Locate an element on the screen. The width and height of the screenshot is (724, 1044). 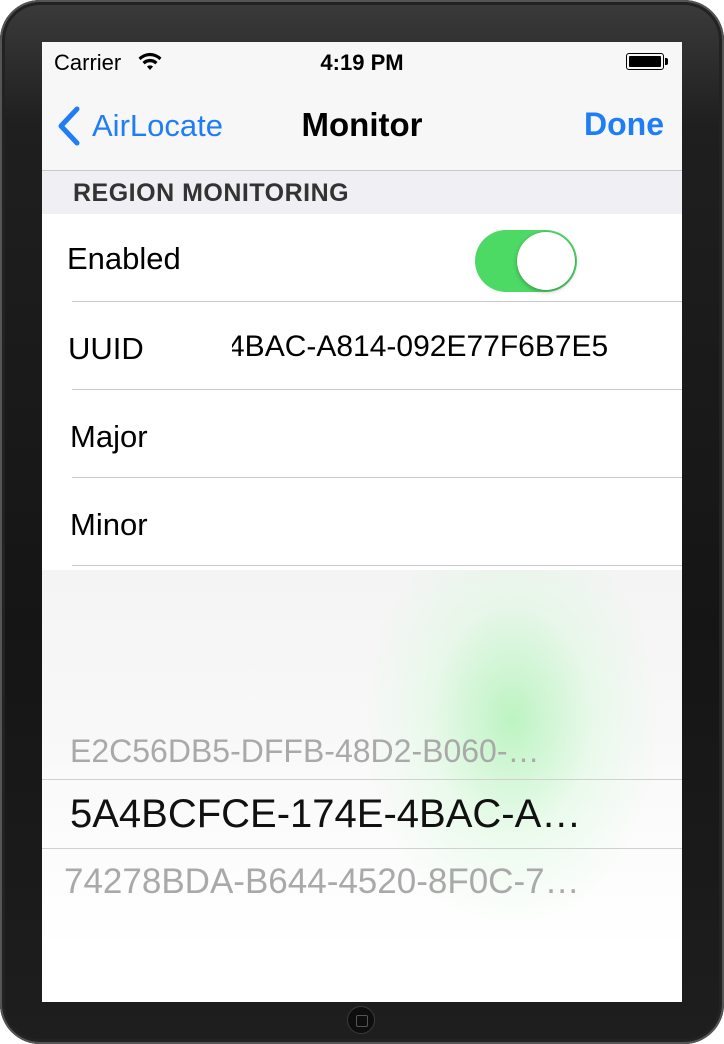
minor-cell: Minor is located at coordinates (362, 522).